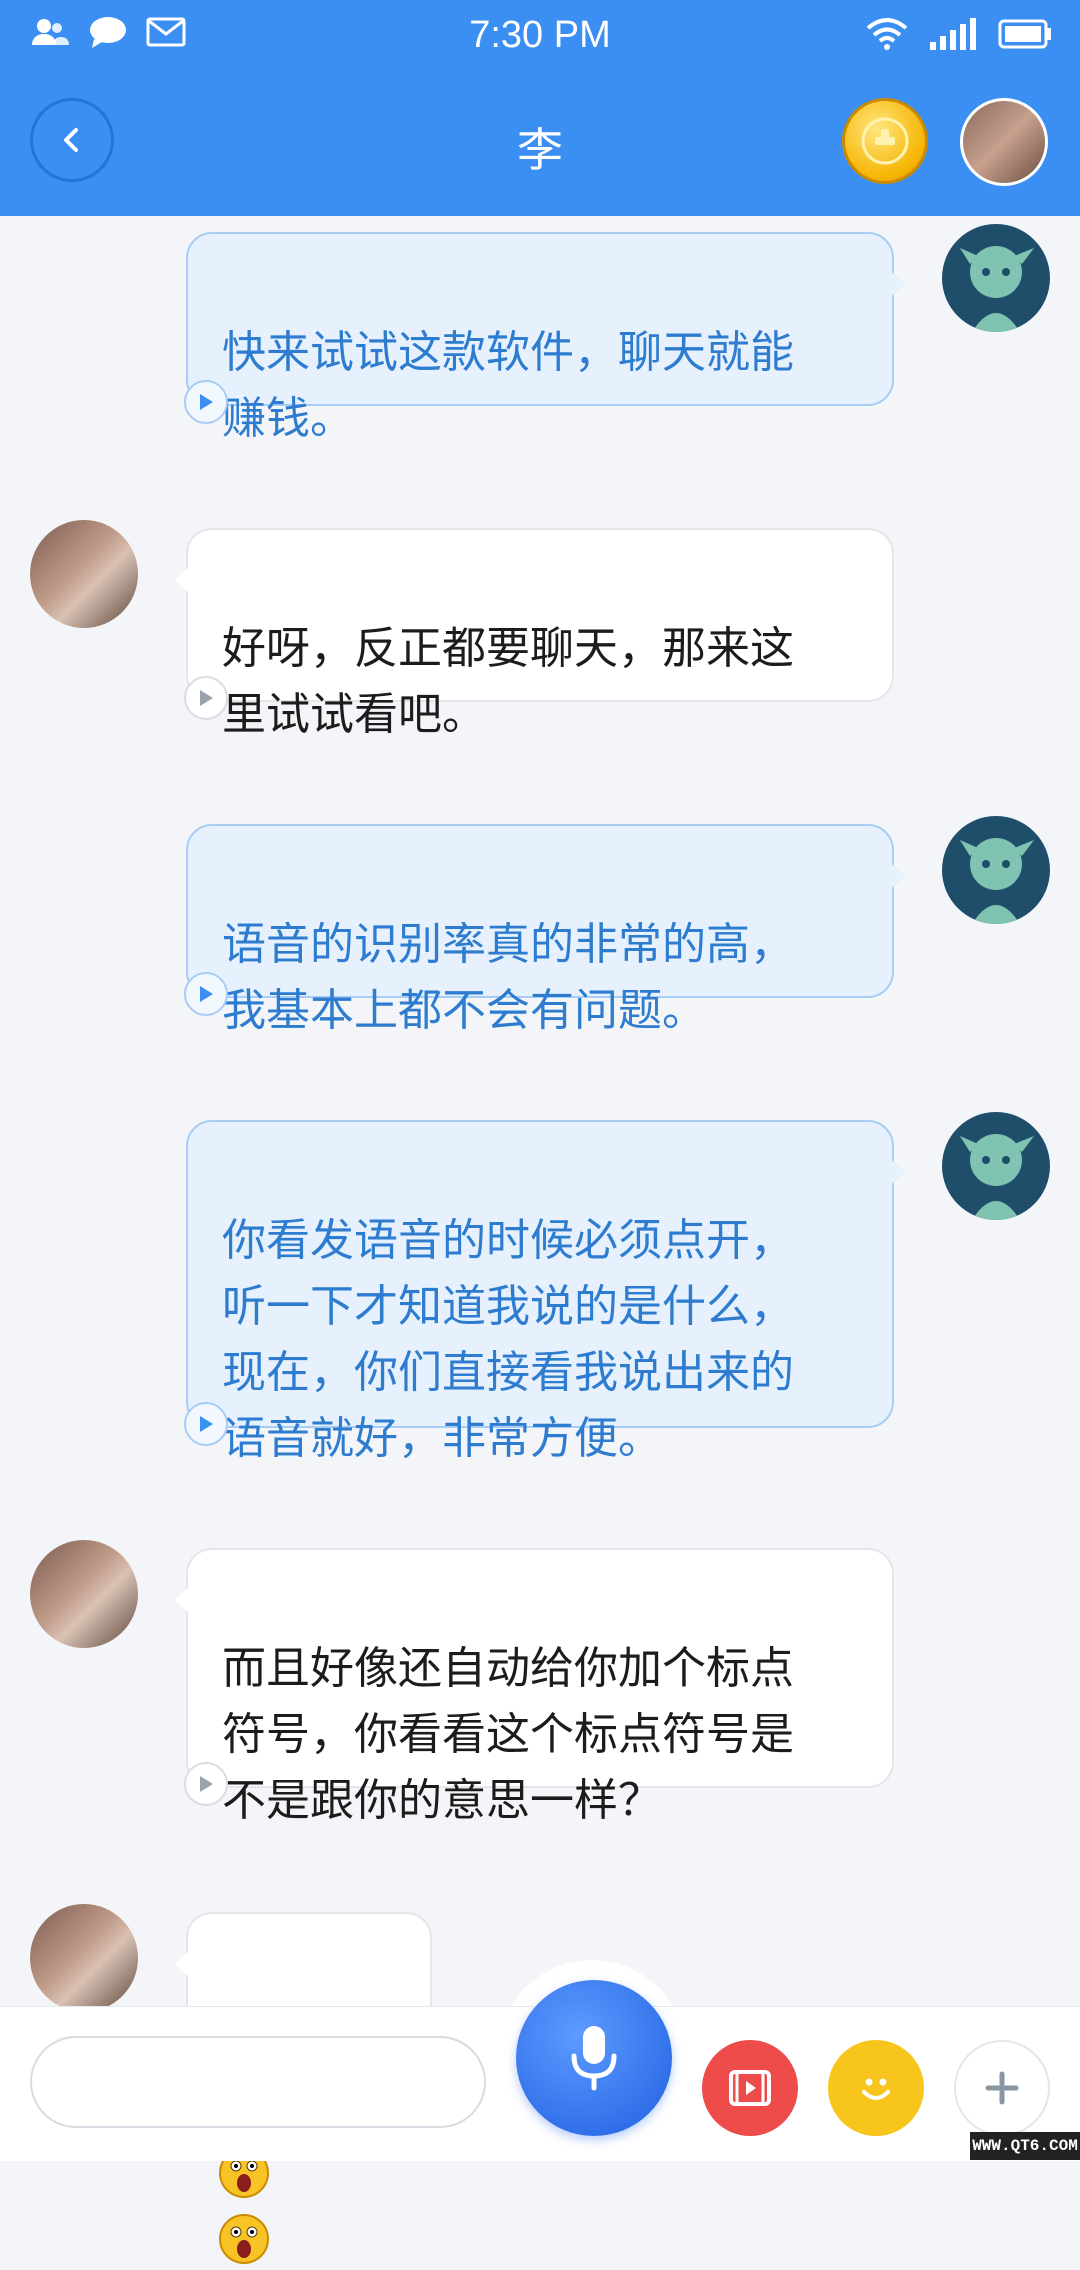  I want to click on message-text: 快来试试这款软件，聊天就能 赚钱。, so click(508, 385).